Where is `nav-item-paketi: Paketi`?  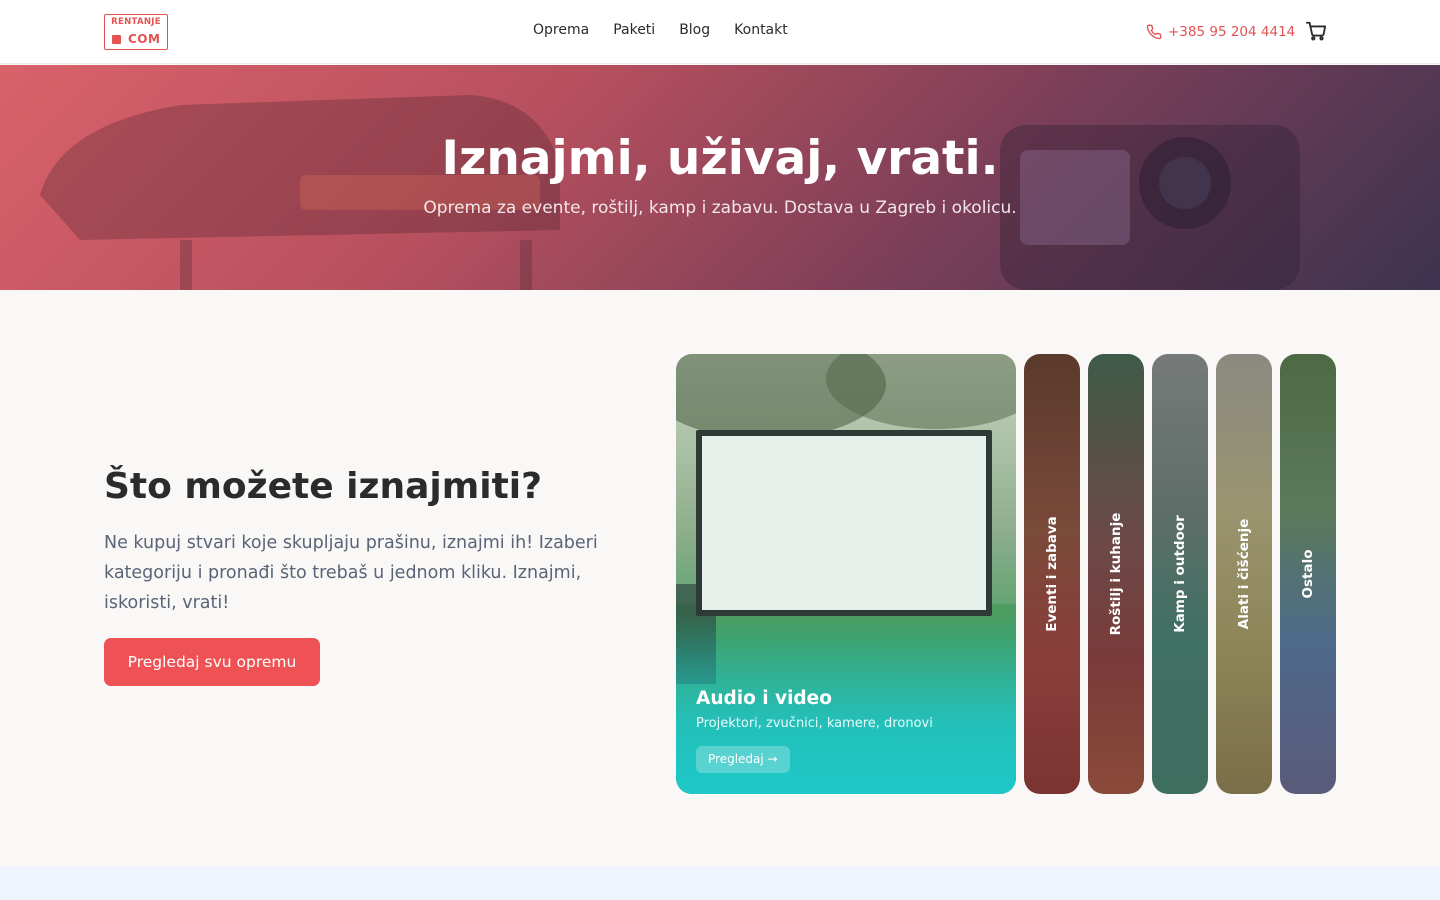 nav-item-paketi: Paketi is located at coordinates (634, 30).